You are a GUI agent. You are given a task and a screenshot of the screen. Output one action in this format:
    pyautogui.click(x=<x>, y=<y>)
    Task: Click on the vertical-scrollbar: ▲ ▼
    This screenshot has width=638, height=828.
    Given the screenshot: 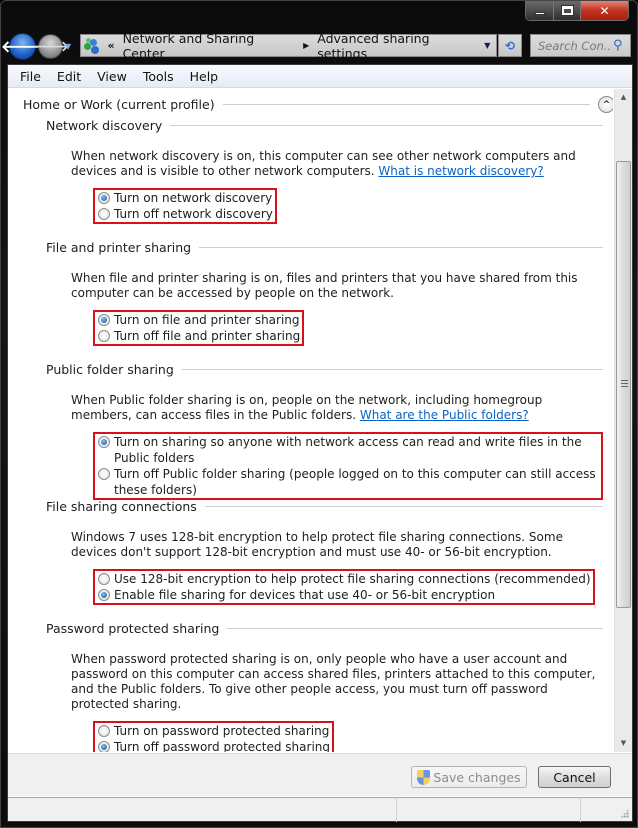 What is the action you would take?
    pyautogui.click(x=623, y=420)
    